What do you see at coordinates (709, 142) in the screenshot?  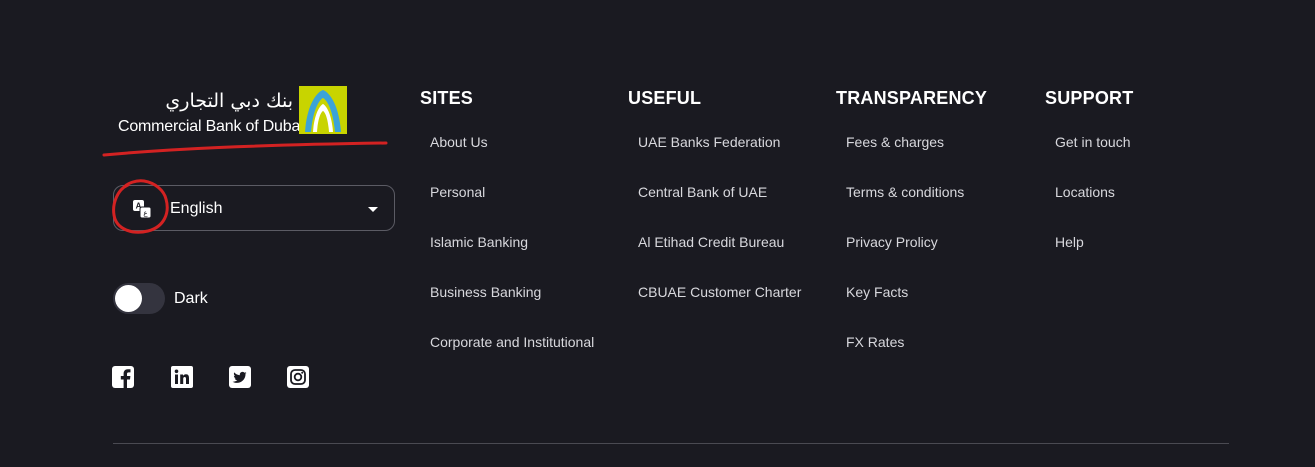 I see `link-uae-banks-federation: UAE Banks Federation` at bounding box center [709, 142].